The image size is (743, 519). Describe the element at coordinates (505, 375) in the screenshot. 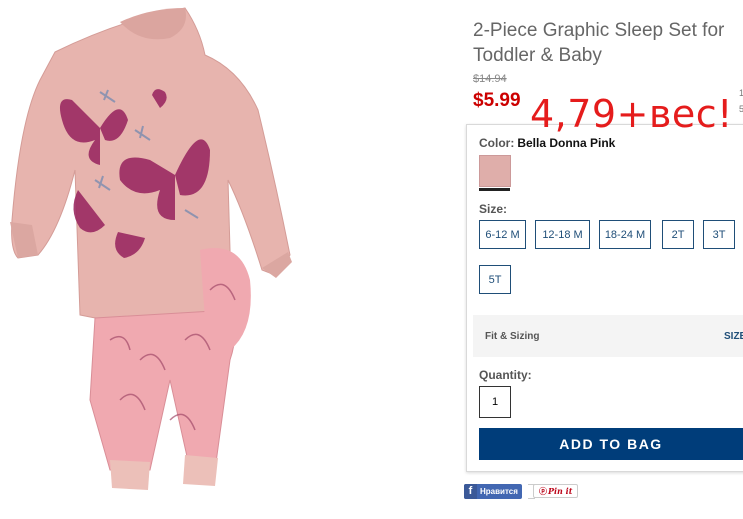

I see `quantity-label: Quantity:` at that location.